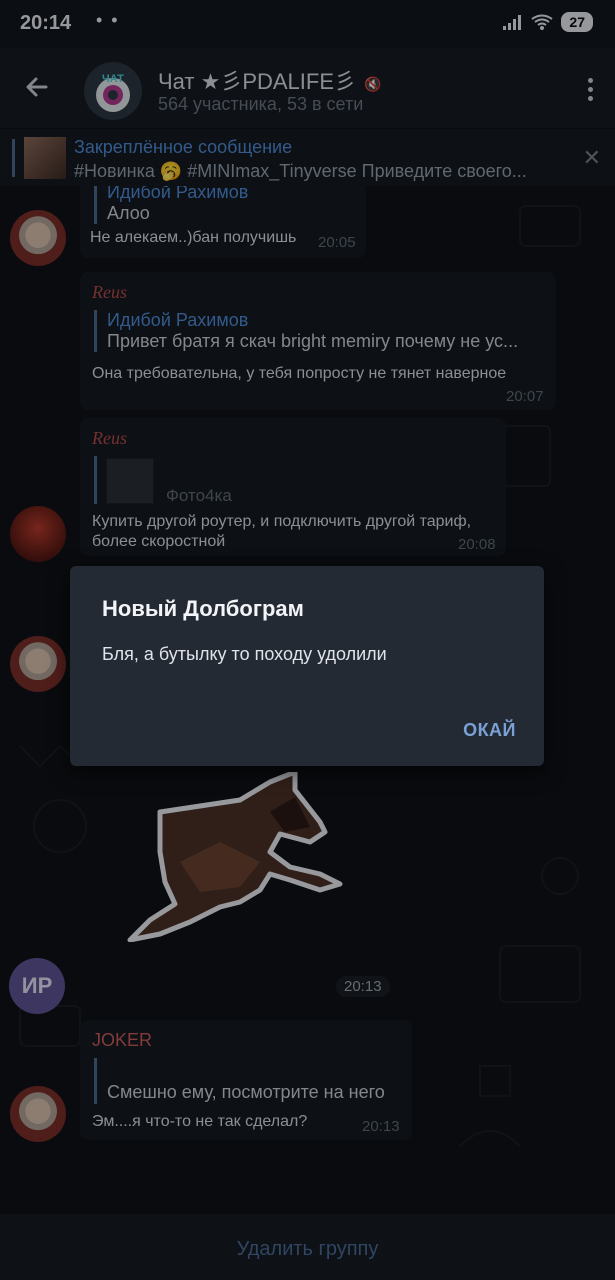 The width and height of the screenshot is (615, 1280). What do you see at coordinates (244, 654) in the screenshot?
I see `dialog-message: Бля, а бутылку то походу удолили` at bounding box center [244, 654].